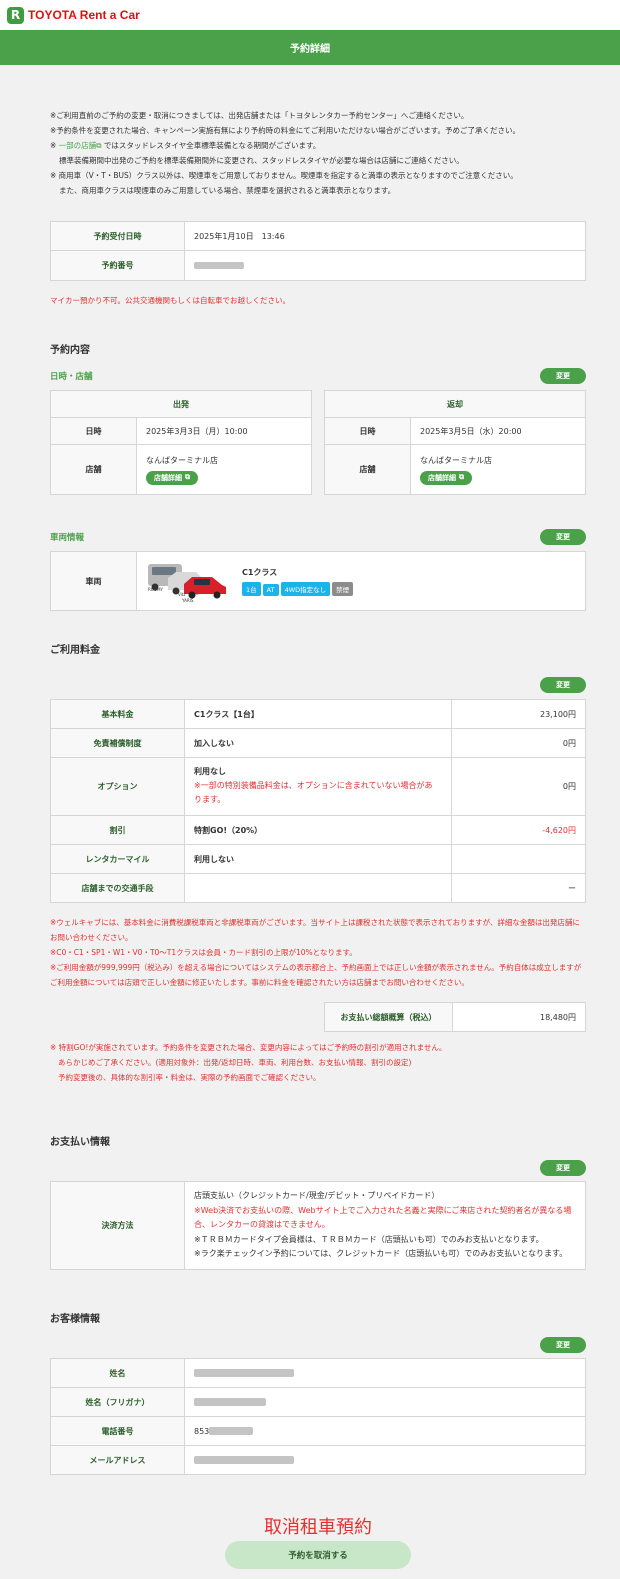 Image resolution: width=620 pixels, height=1579 pixels. Describe the element at coordinates (318, 830) in the screenshot. I see `fee-item: 特割GO!（20%）` at that location.